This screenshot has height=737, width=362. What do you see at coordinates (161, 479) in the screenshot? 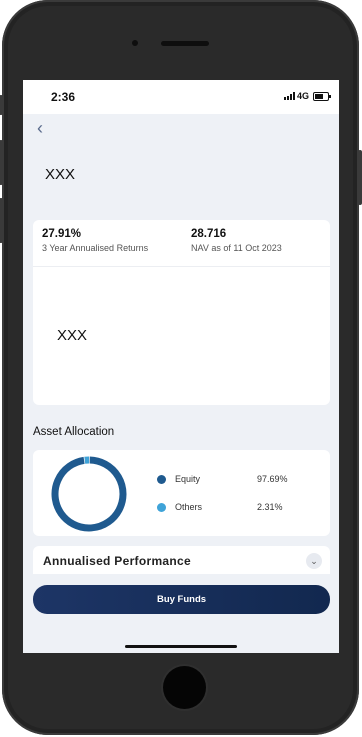
I see `legend-dot-equity` at bounding box center [161, 479].